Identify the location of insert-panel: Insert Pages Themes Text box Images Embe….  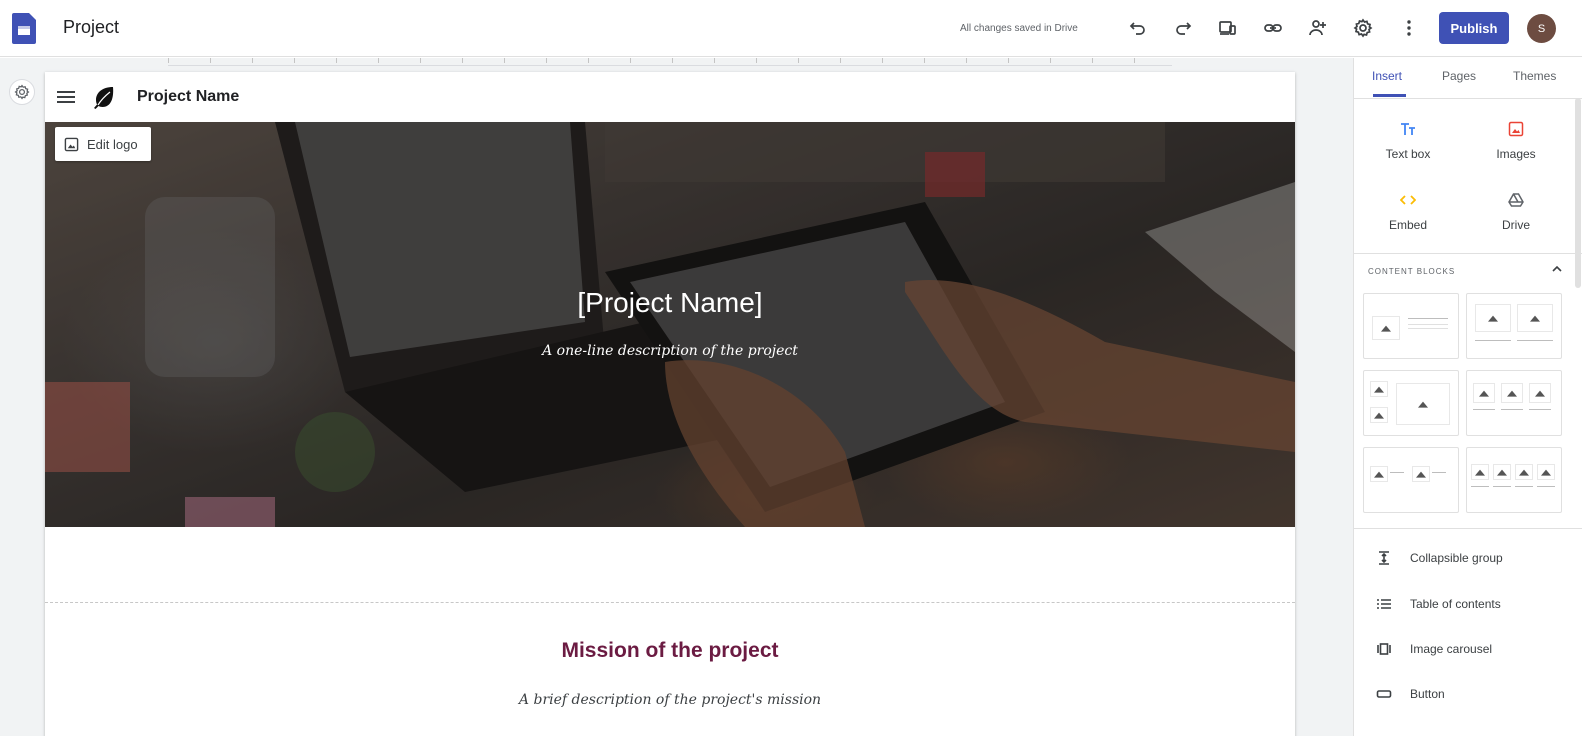
(1467, 397).